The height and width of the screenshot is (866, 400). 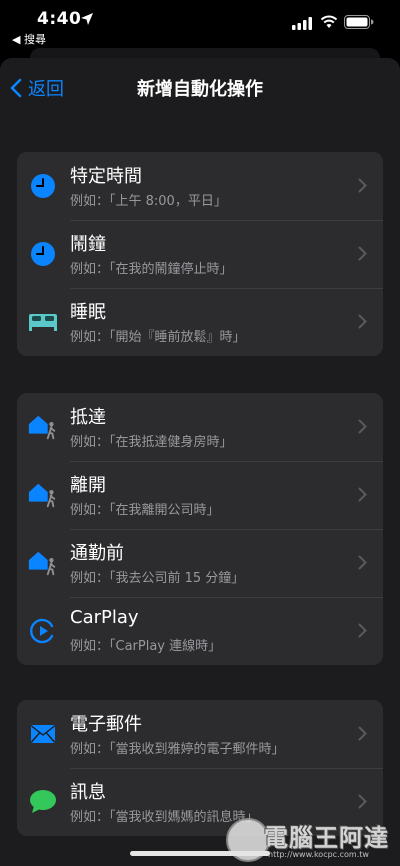 What do you see at coordinates (106, 176) in the screenshot?
I see `row-title: 特定時間` at bounding box center [106, 176].